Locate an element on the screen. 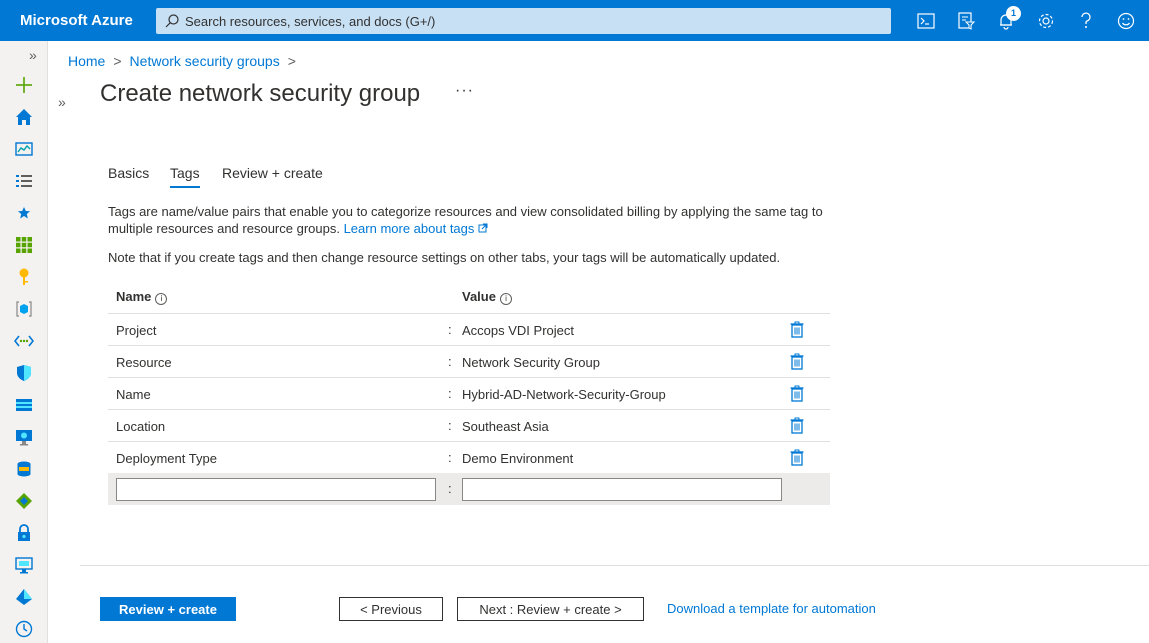  new-tag-name-input is located at coordinates (276, 489).